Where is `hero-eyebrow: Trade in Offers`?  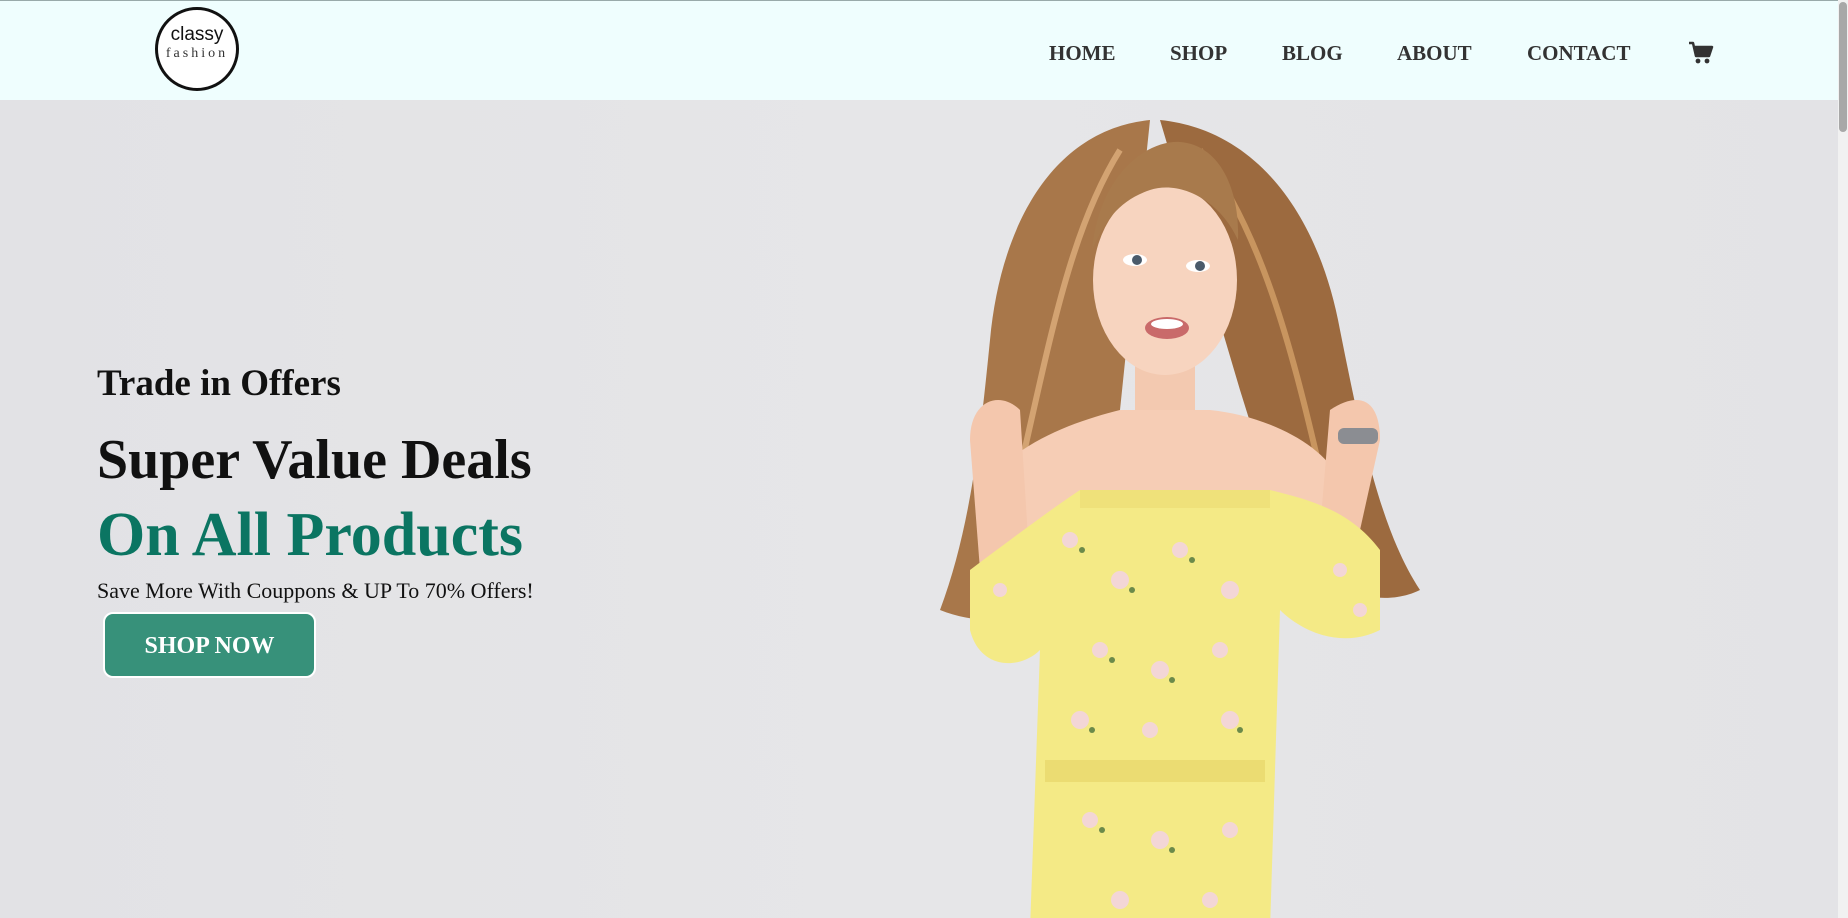
hero-eyebrow: Trade in Offers is located at coordinates (219, 383).